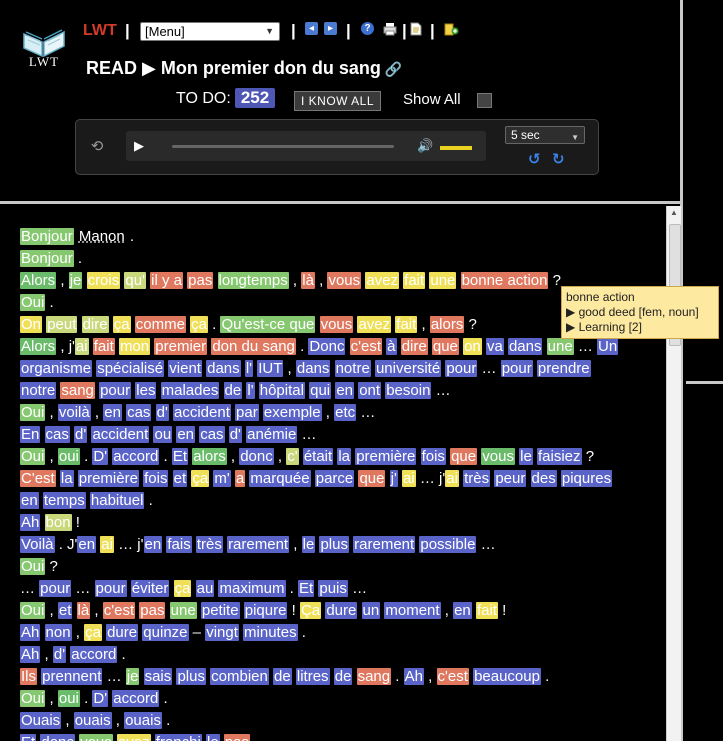 Image resolution: width=723 pixels, height=741 pixels. What do you see at coordinates (210, 31) in the screenshot?
I see `menu-select: [Menu] ▼` at bounding box center [210, 31].